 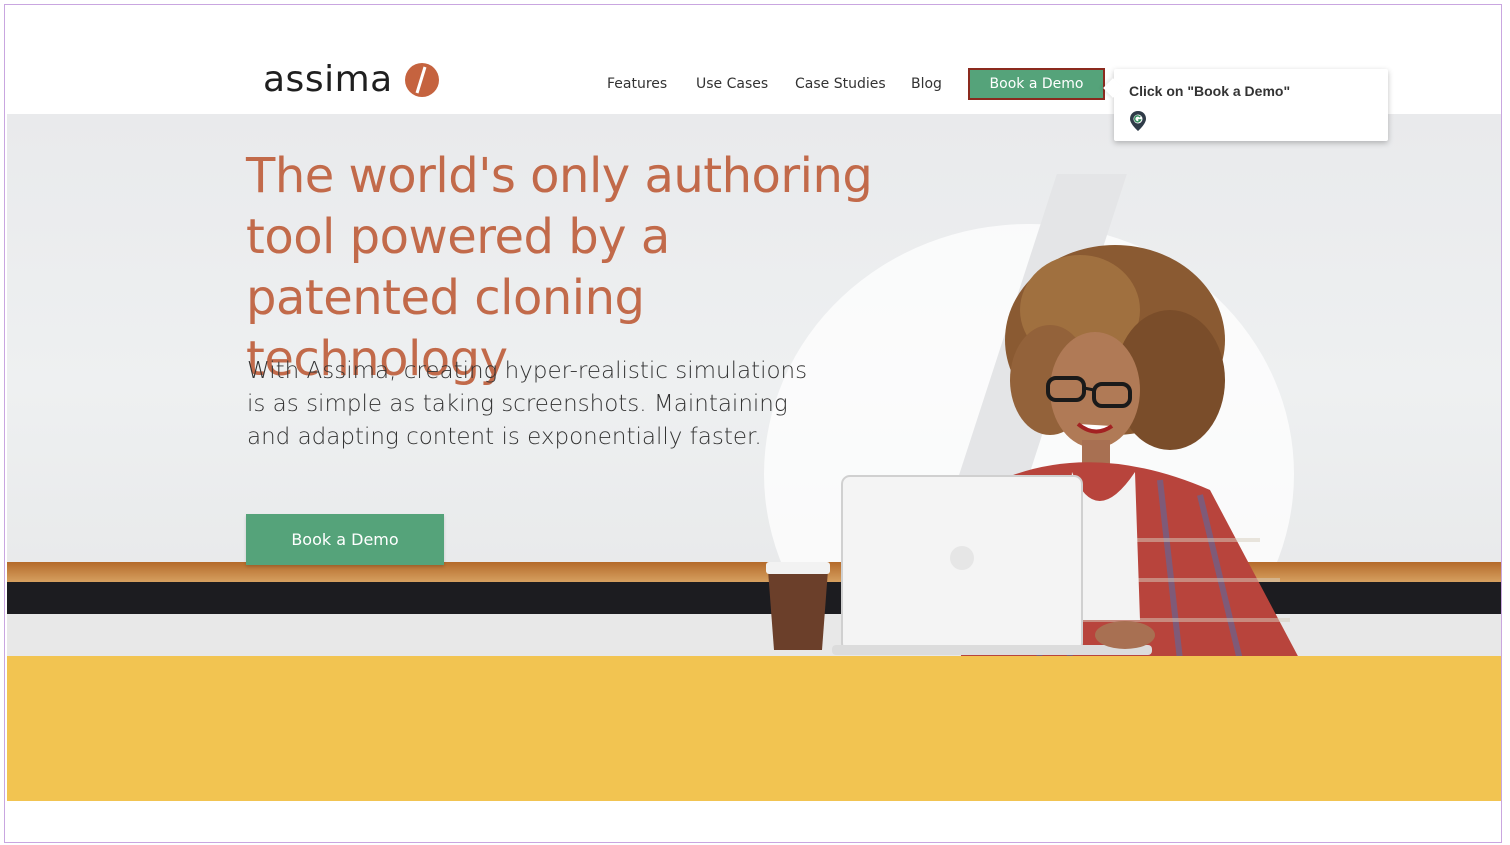 What do you see at coordinates (637, 84) in the screenshot?
I see `nav-item-features: Features` at bounding box center [637, 84].